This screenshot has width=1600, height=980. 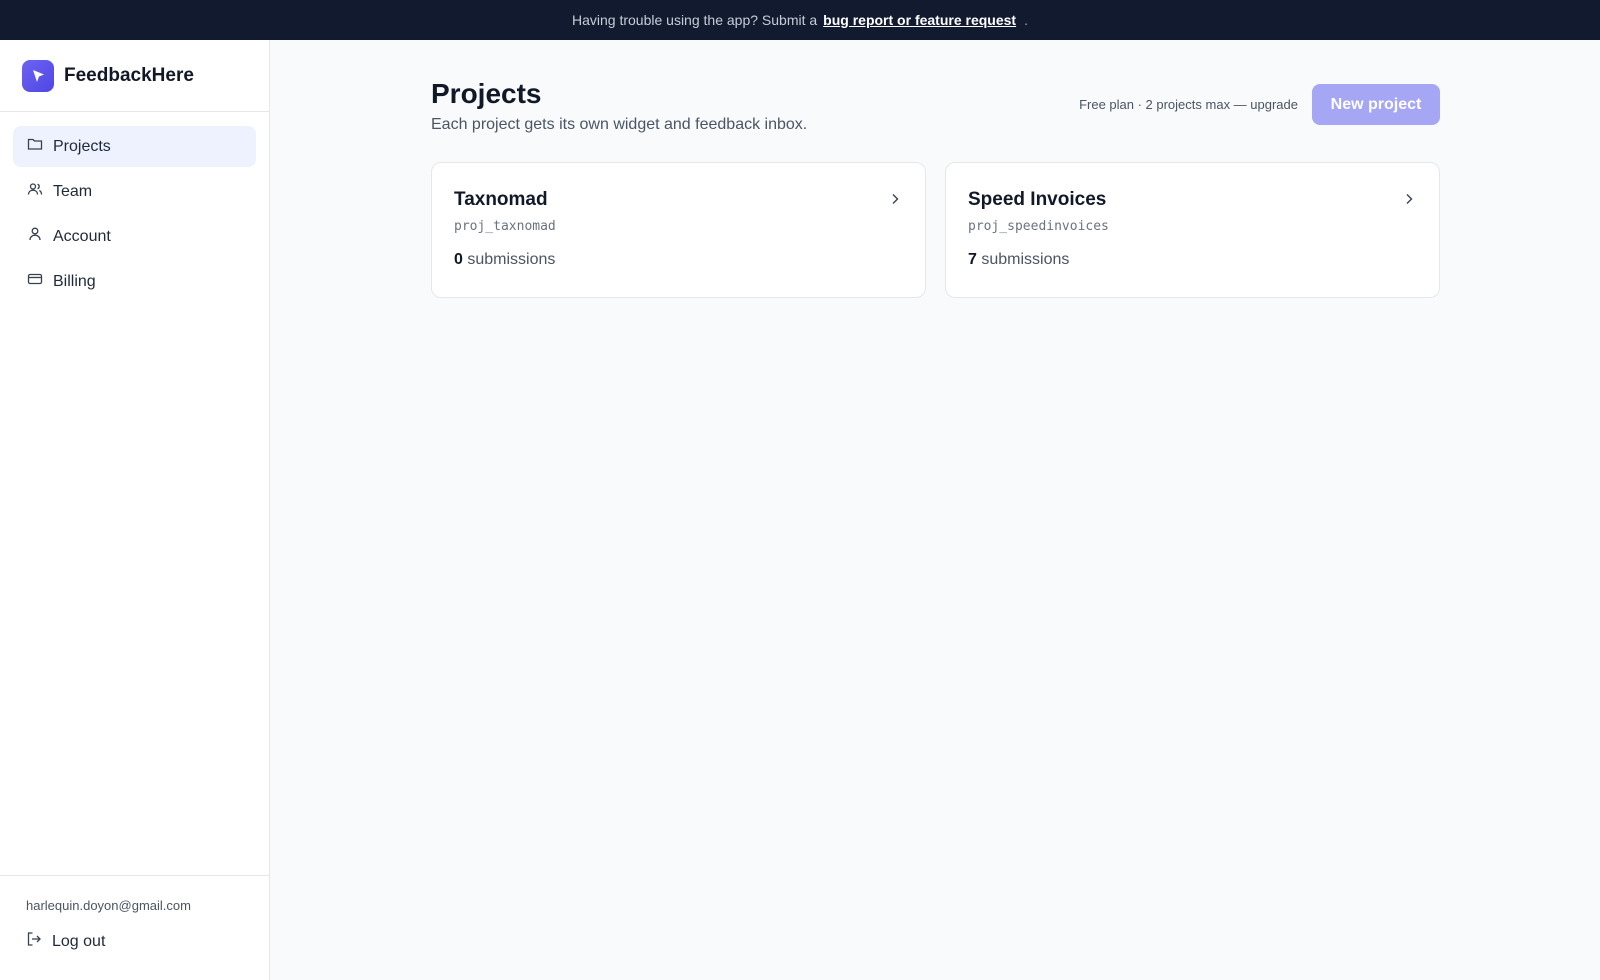 I want to click on sidebar-item-billing: Billing, so click(x=134, y=281).